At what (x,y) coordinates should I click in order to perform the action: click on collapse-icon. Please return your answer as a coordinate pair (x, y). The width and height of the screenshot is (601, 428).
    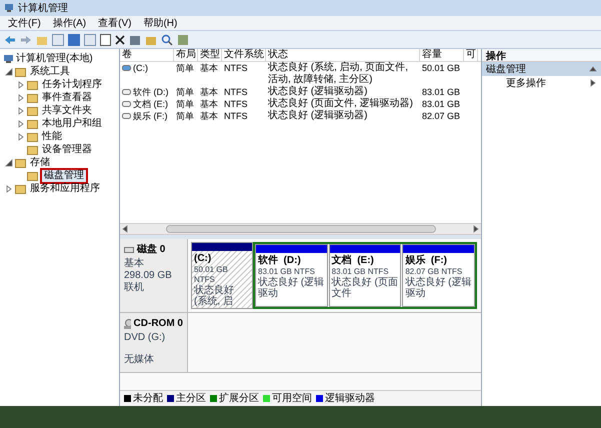
    Looking at the image, I should click on (593, 69).